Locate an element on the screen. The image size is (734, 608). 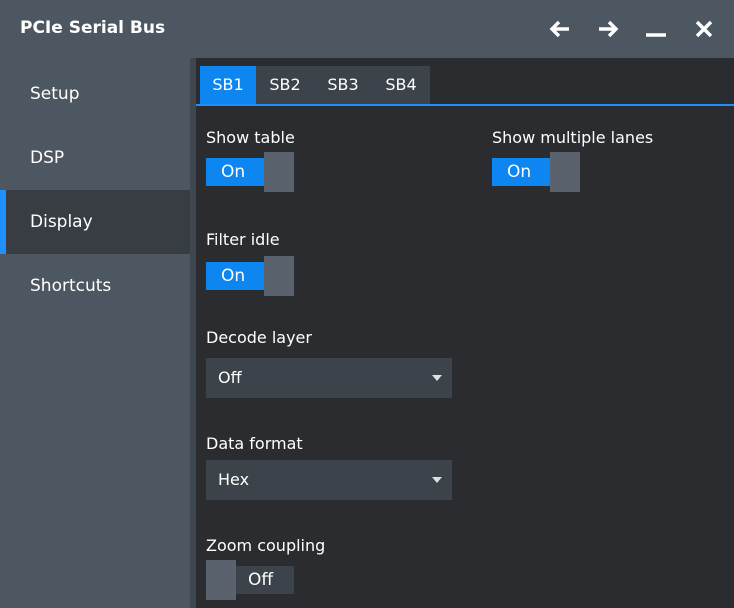
sidebar-item-label: DSP is located at coordinates (47, 158).